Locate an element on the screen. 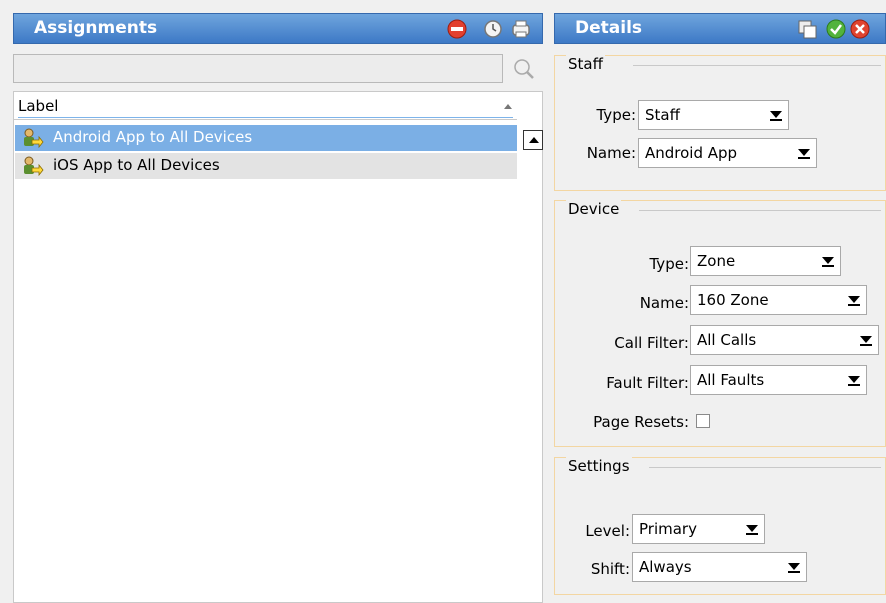 This screenshot has width=886, height=603. staff-type-label: Type: is located at coordinates (616, 115).